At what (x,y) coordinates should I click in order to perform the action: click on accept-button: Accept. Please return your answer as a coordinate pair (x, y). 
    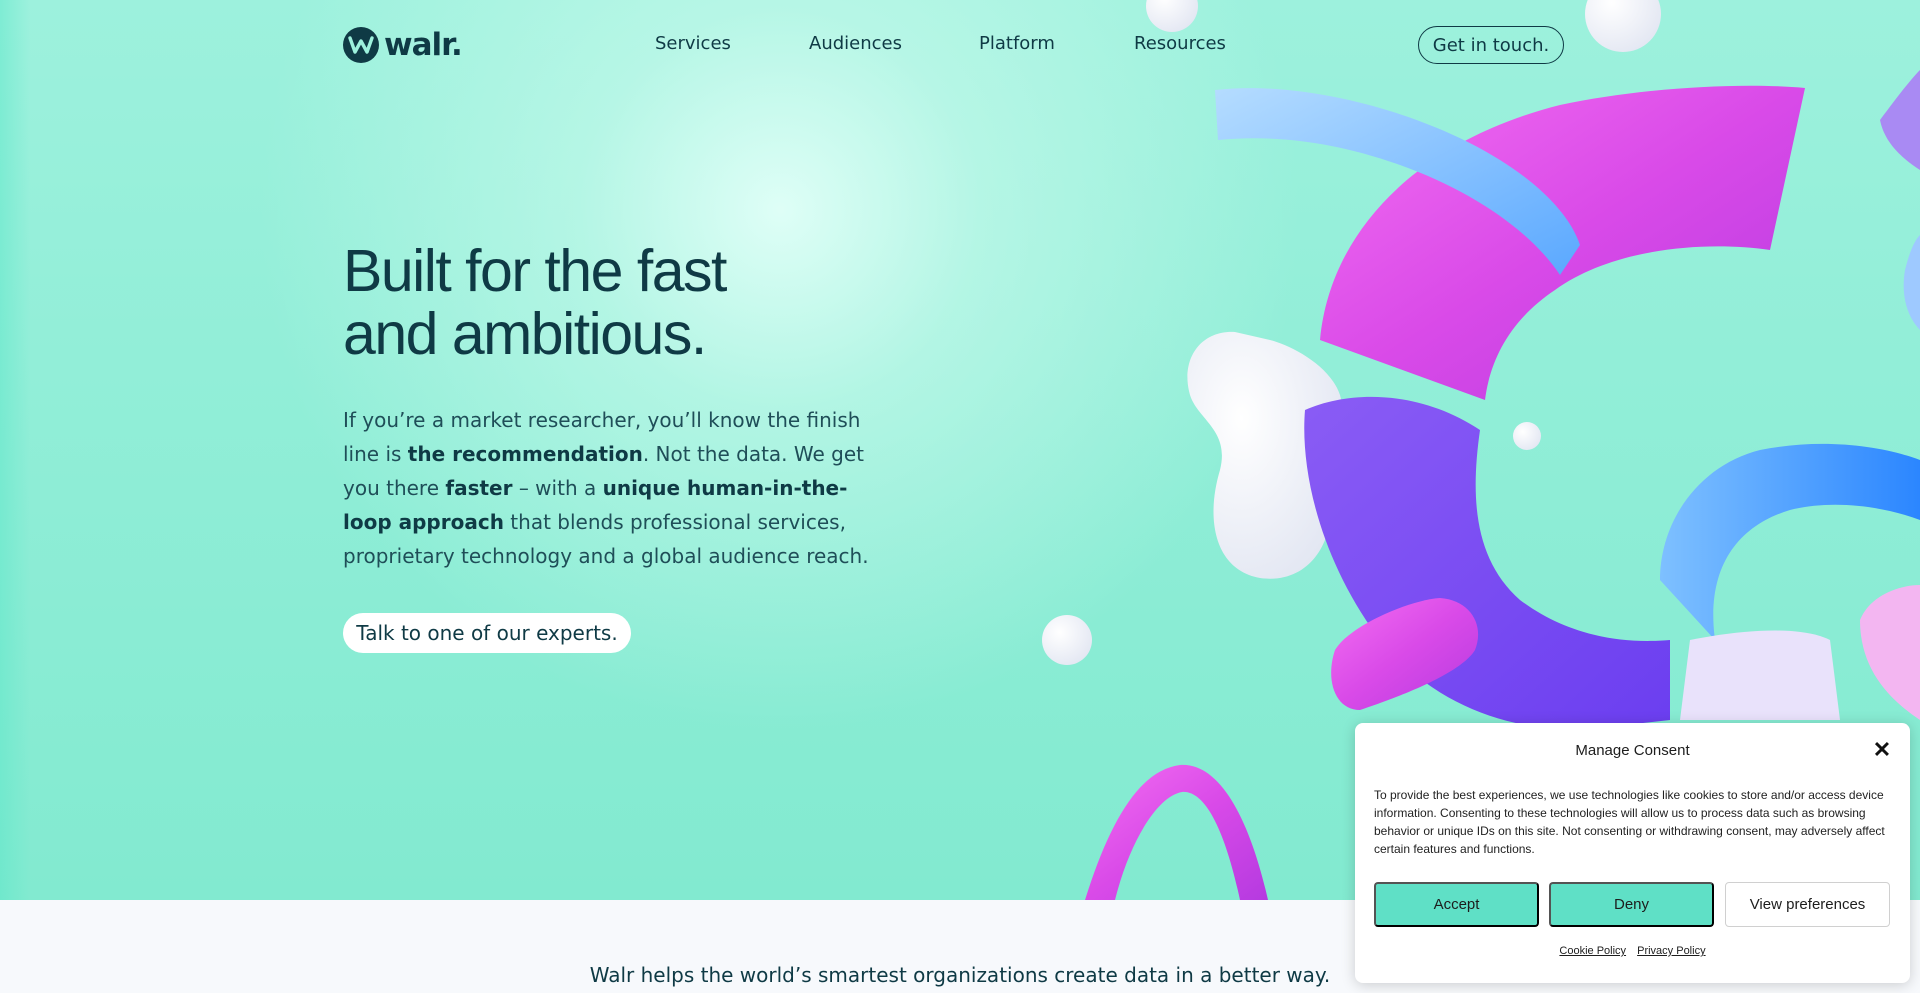
    Looking at the image, I should click on (1456, 904).